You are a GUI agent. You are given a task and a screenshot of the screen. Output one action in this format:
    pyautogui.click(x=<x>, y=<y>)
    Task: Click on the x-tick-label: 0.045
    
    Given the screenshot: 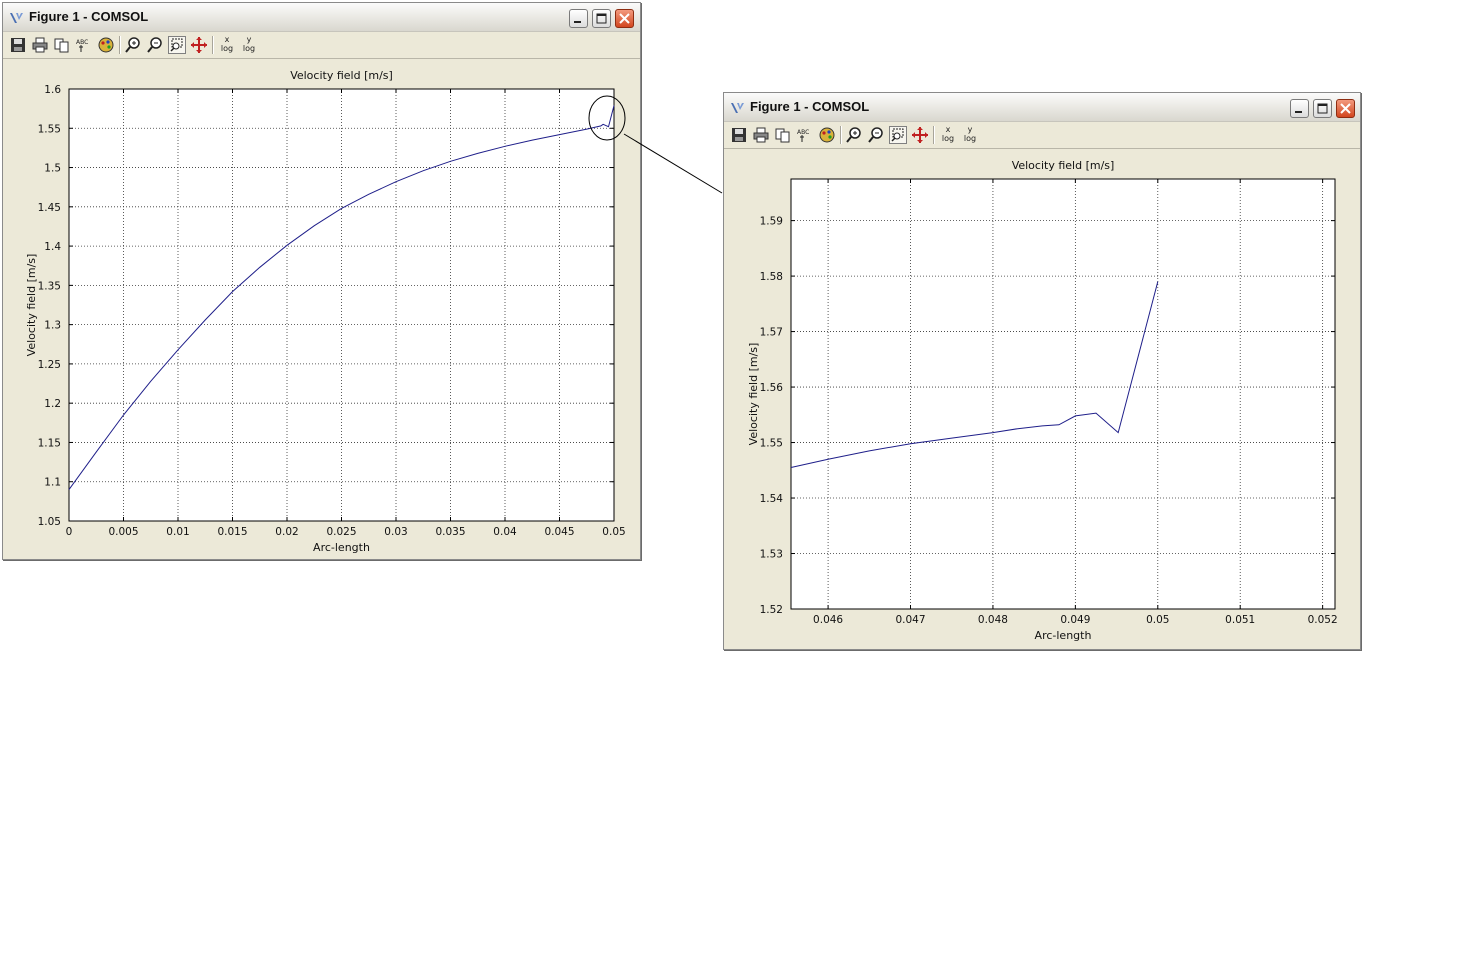 What is the action you would take?
    pyautogui.click(x=559, y=532)
    